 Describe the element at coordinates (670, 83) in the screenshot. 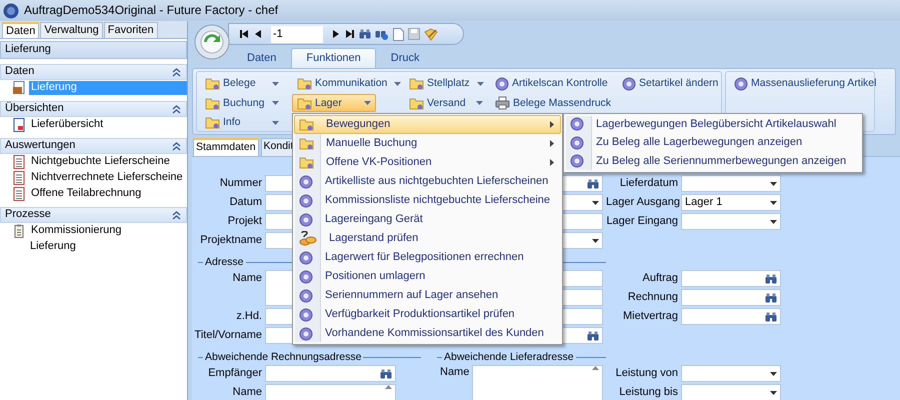

I see `ribbon-button: Setartikel ändern` at that location.